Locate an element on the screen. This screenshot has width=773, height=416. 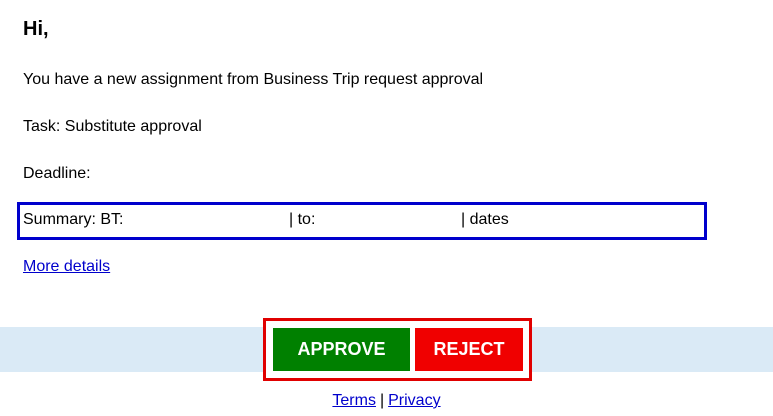
privacy-link: Privacy is located at coordinates (414, 400).